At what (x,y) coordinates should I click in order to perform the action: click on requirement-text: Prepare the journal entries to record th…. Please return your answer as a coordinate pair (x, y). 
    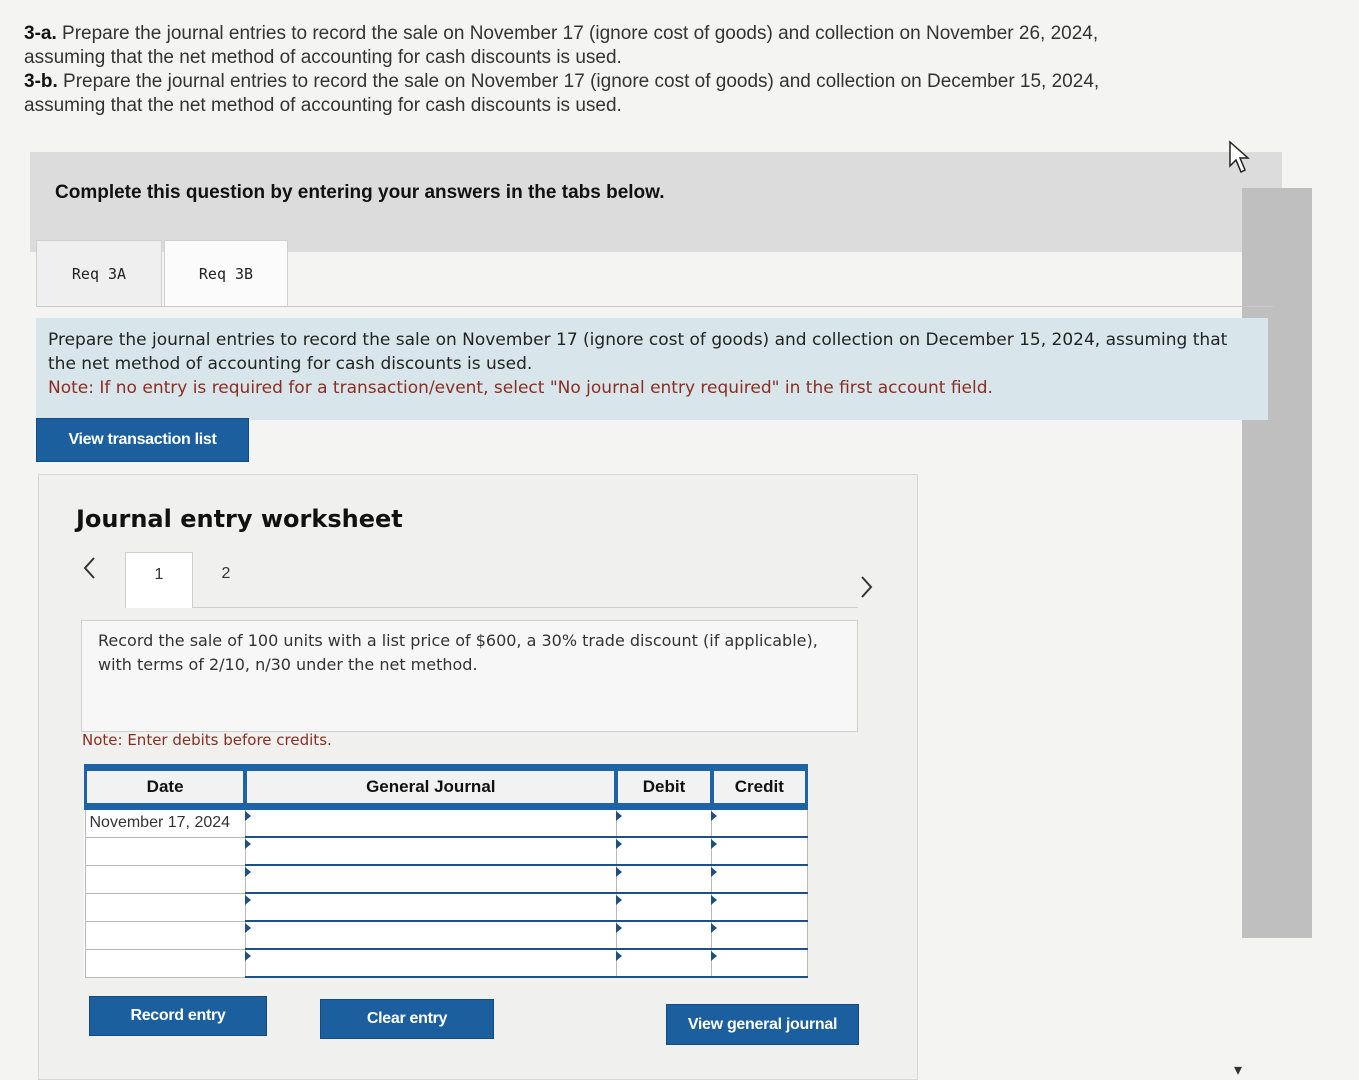
    Looking at the image, I should click on (638, 352).